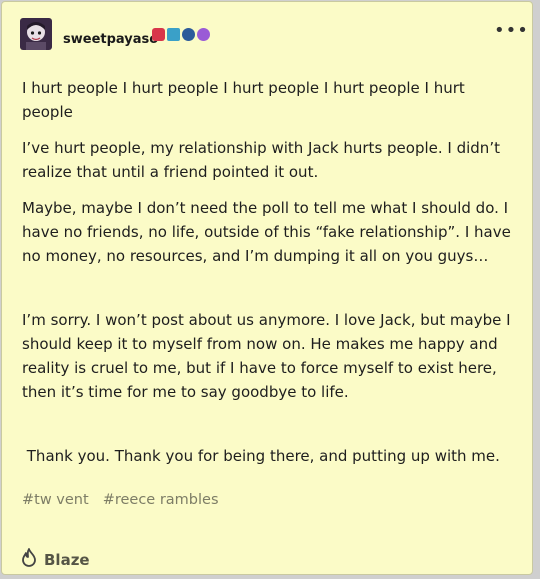  I want to click on flame-icon, so click(29, 560).